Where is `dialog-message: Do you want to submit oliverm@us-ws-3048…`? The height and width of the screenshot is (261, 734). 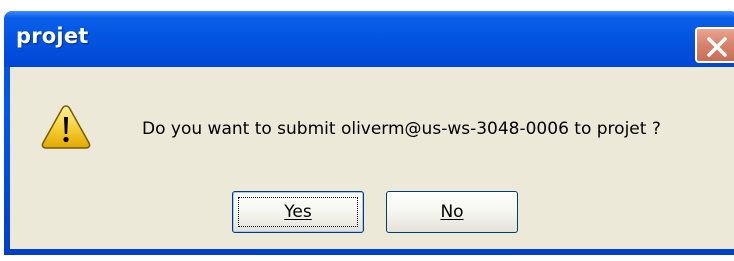 dialog-message: Do you want to submit oliverm@us-ws-3048… is located at coordinates (401, 129).